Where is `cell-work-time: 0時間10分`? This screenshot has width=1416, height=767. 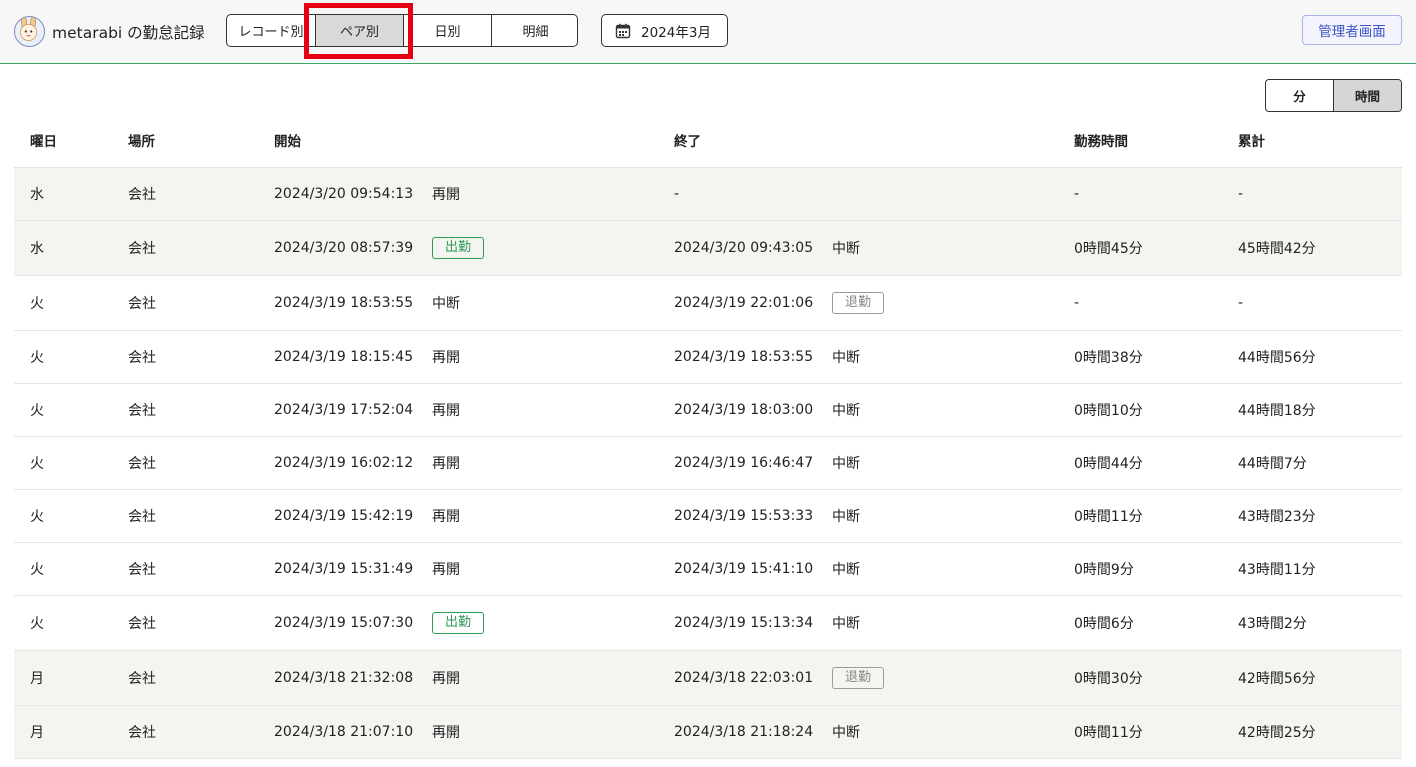 cell-work-time: 0時間10分 is located at coordinates (1108, 411).